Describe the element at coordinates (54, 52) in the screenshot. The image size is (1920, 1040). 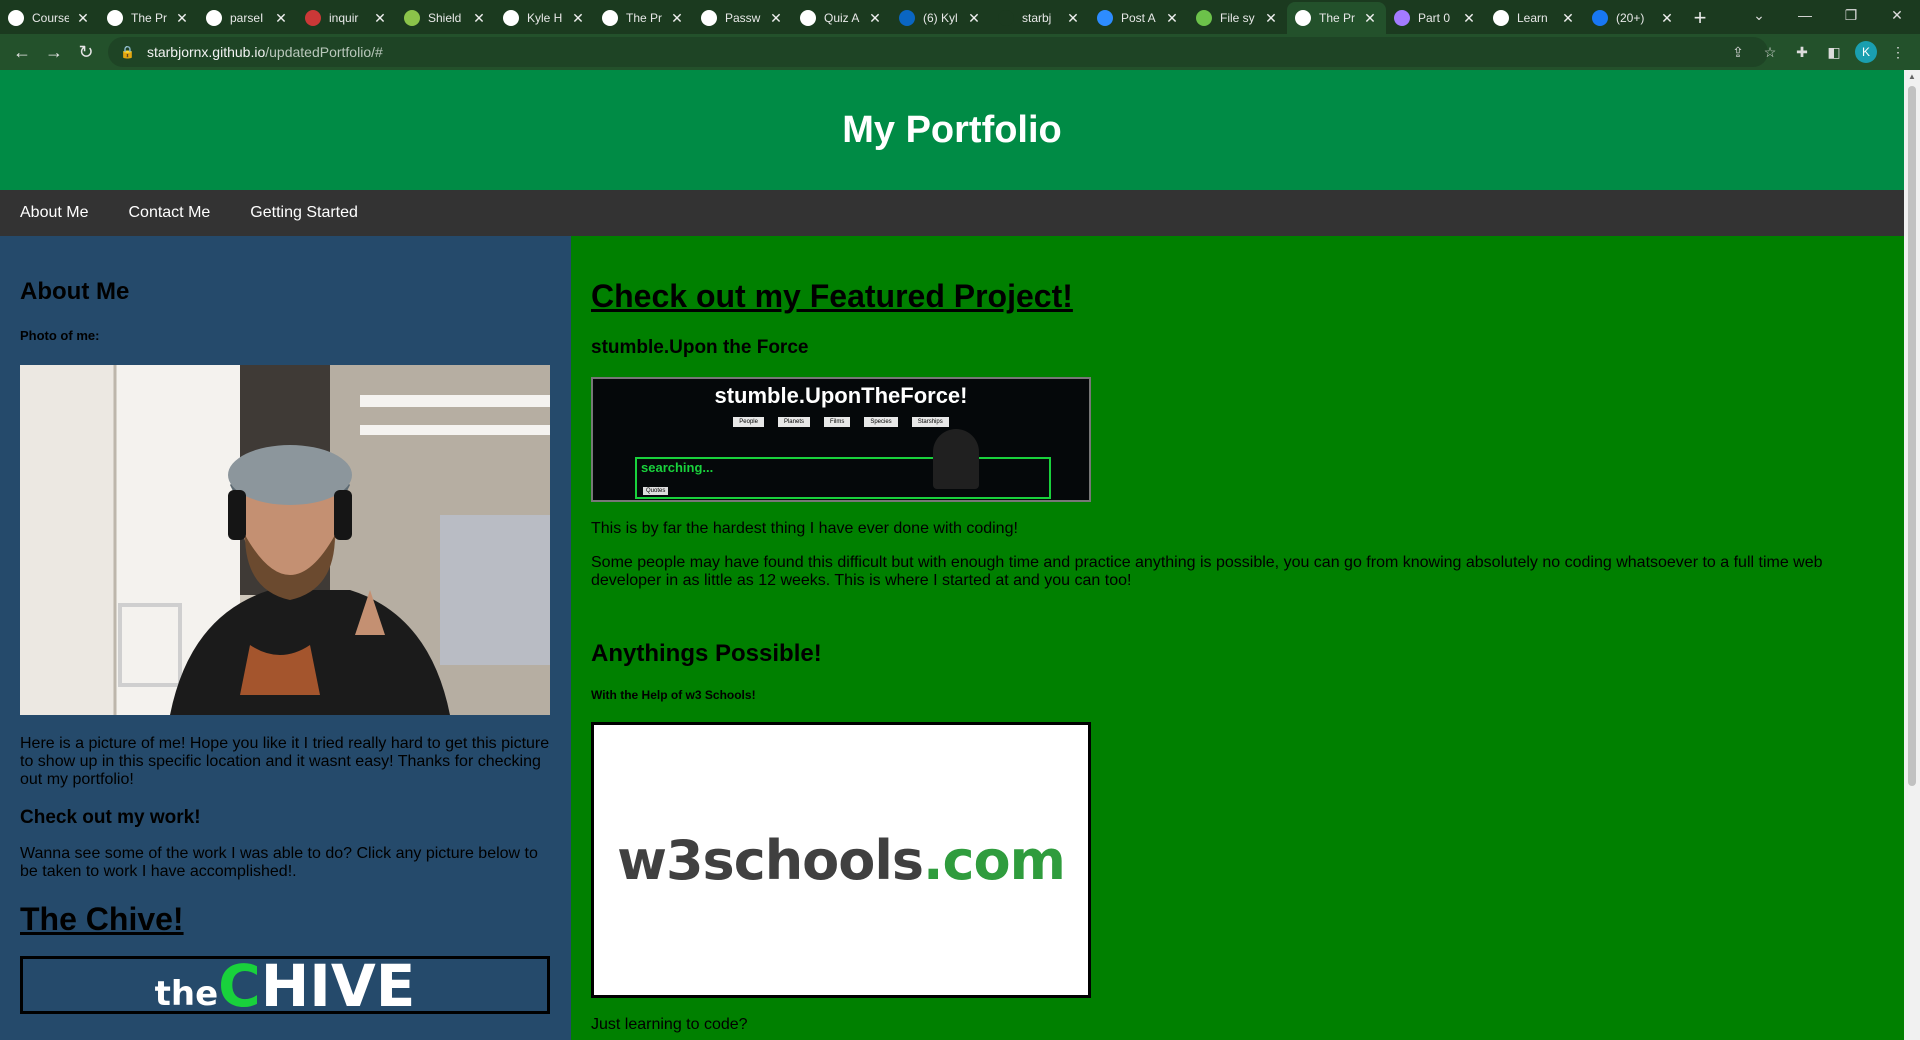
I see `forward-icon: →` at that location.